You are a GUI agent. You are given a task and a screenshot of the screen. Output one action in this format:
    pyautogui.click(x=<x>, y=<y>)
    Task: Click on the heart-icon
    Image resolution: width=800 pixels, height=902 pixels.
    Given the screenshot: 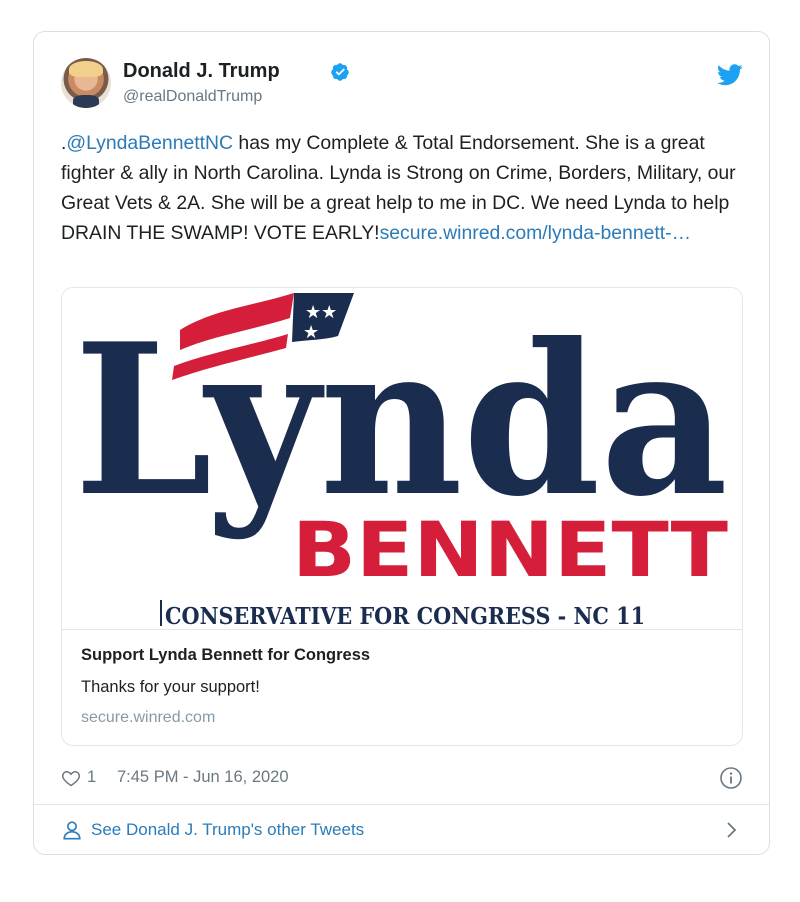 What is the action you would take?
    pyautogui.click(x=71, y=778)
    